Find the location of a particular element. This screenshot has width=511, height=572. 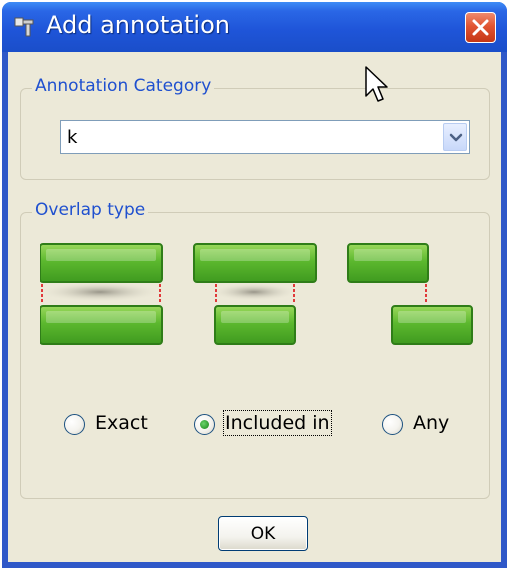

overlap-type-legend: Overlap type is located at coordinates (90, 210).